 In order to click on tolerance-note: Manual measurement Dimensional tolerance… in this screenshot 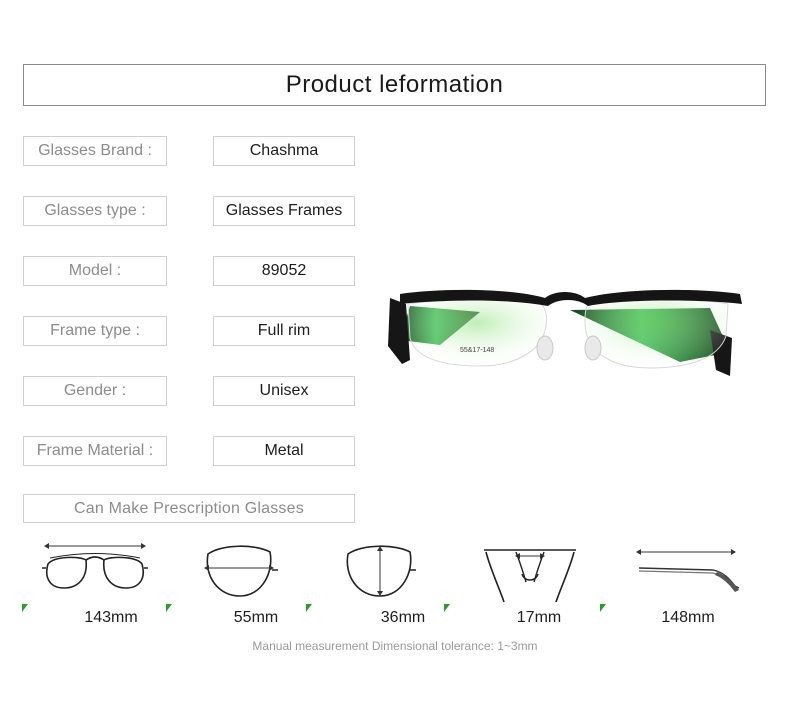, I will do `click(395, 646)`.